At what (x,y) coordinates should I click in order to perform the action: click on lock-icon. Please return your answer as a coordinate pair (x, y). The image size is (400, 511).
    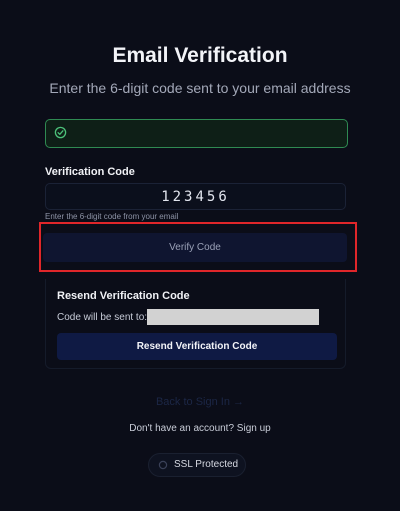
    Looking at the image, I should click on (163, 465).